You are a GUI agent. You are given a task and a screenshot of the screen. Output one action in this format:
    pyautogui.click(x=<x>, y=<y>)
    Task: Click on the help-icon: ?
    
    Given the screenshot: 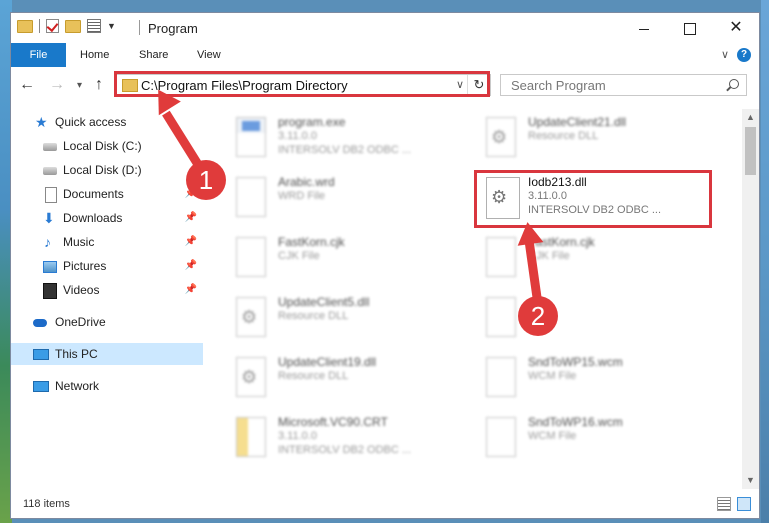 What is the action you would take?
    pyautogui.click(x=744, y=55)
    